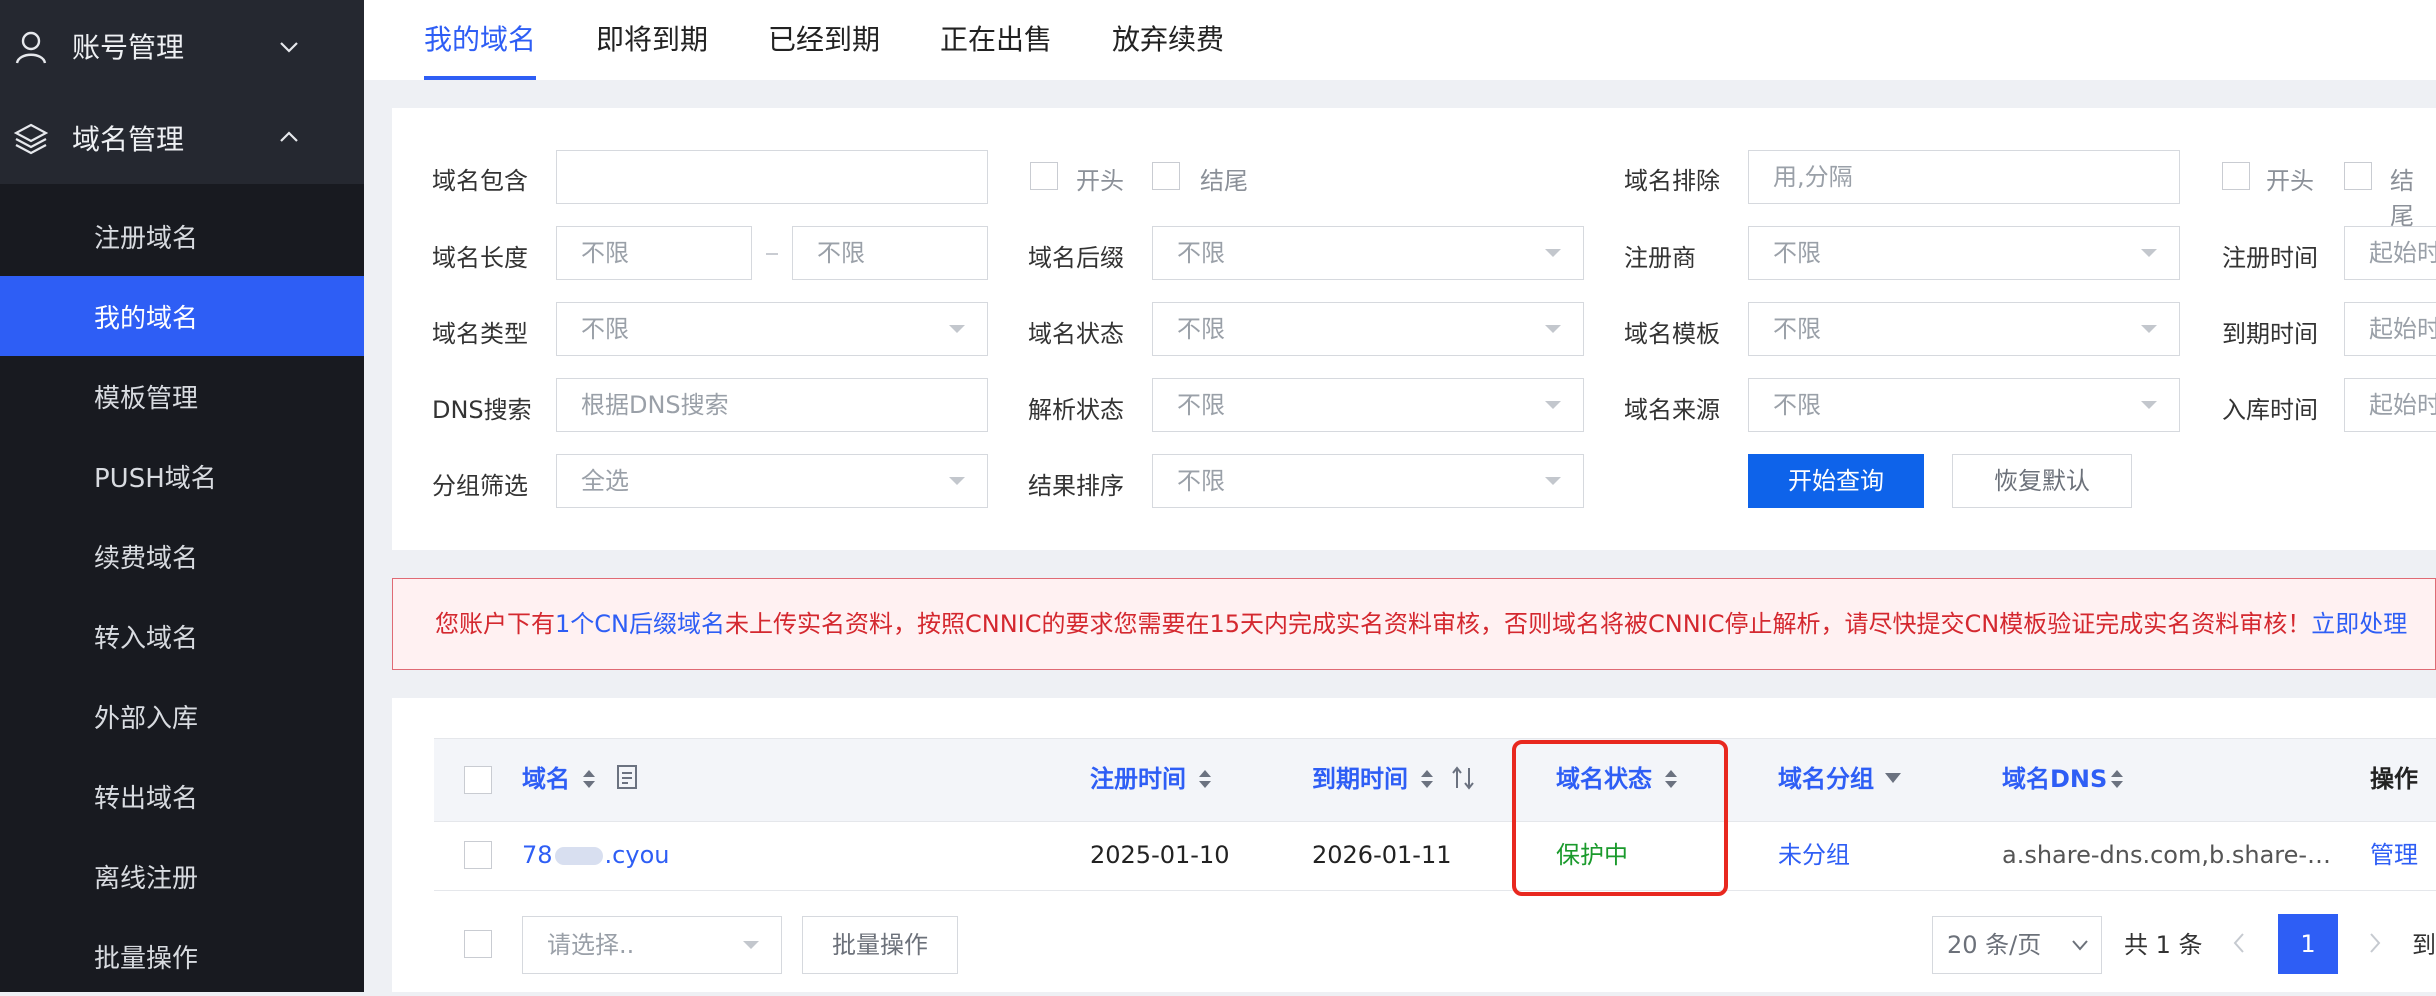  What do you see at coordinates (182, 956) in the screenshot?
I see `sidebar-item-batch: 批量操作` at bounding box center [182, 956].